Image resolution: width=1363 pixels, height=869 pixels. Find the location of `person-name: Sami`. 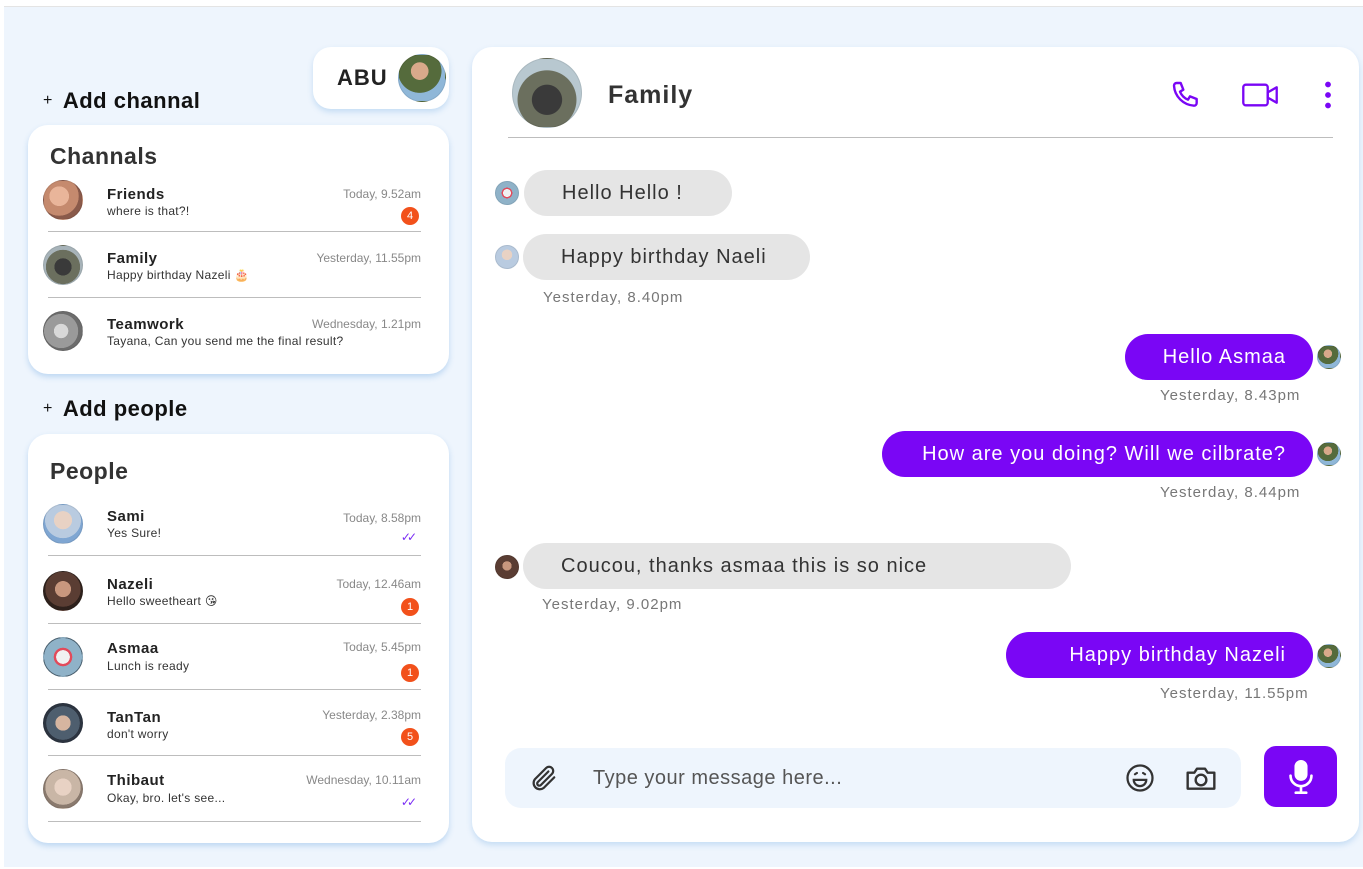

person-name: Sami is located at coordinates (126, 516).